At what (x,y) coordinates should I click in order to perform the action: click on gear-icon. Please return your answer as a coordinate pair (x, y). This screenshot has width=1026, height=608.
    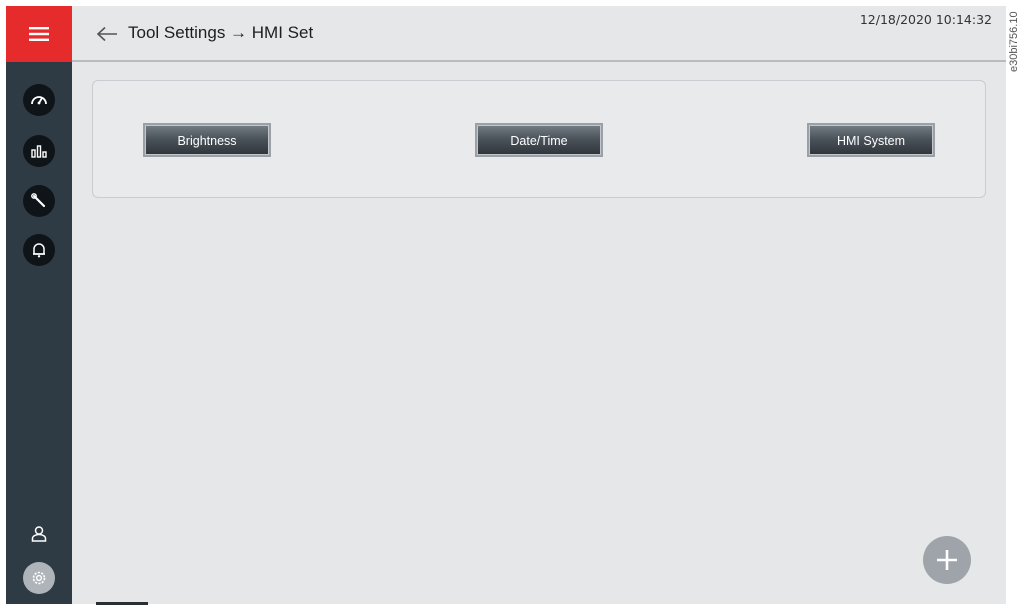
    Looking at the image, I should click on (39, 578).